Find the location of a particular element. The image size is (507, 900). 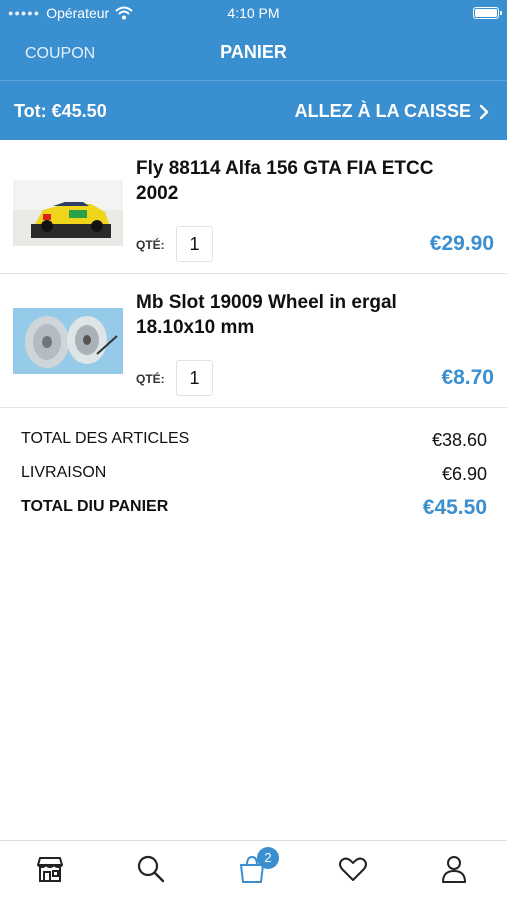

cart-total-label: TOTAL DIU PANIER is located at coordinates (95, 506).